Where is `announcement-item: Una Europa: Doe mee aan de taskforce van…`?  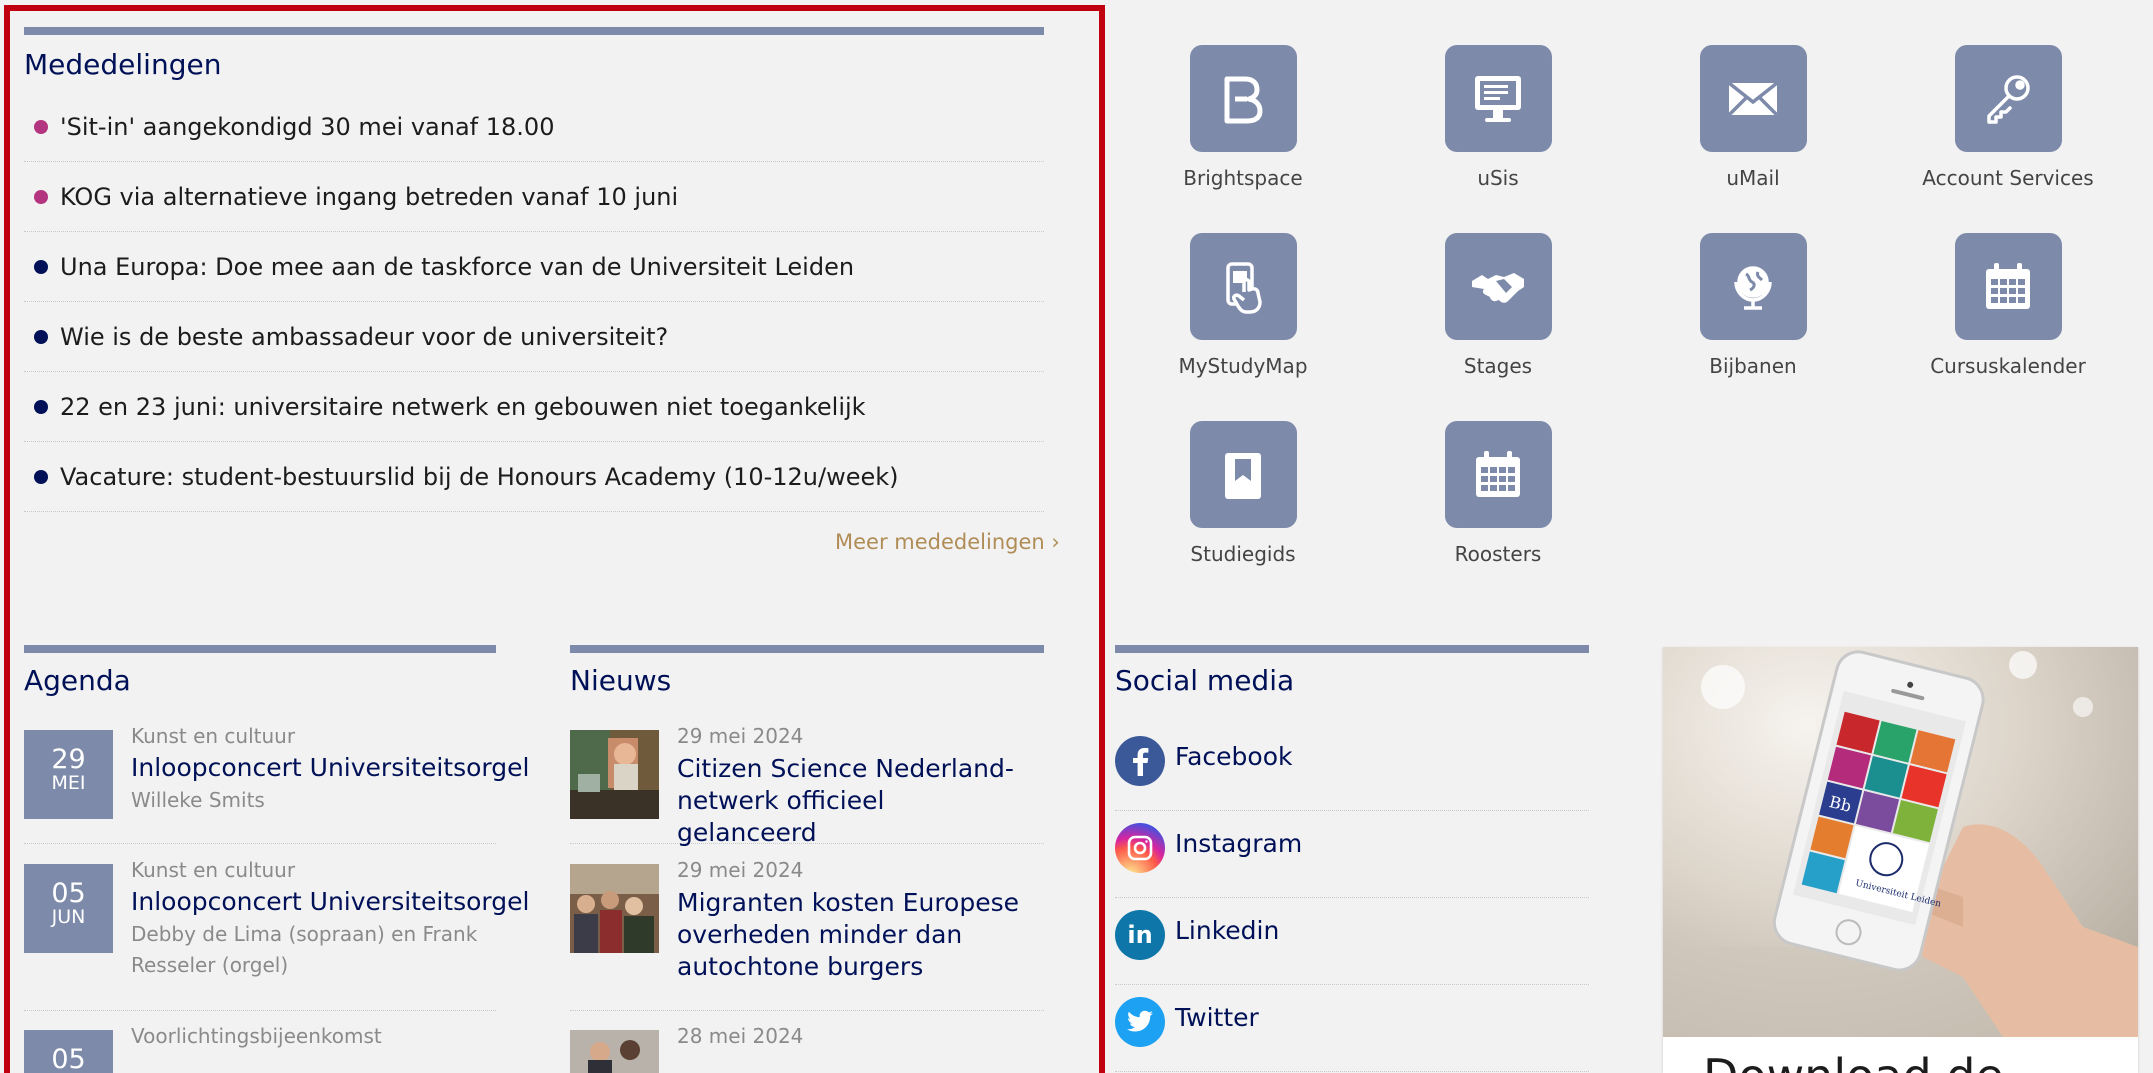 announcement-item: Una Europa: Doe mee aan de taskforce van… is located at coordinates (534, 267).